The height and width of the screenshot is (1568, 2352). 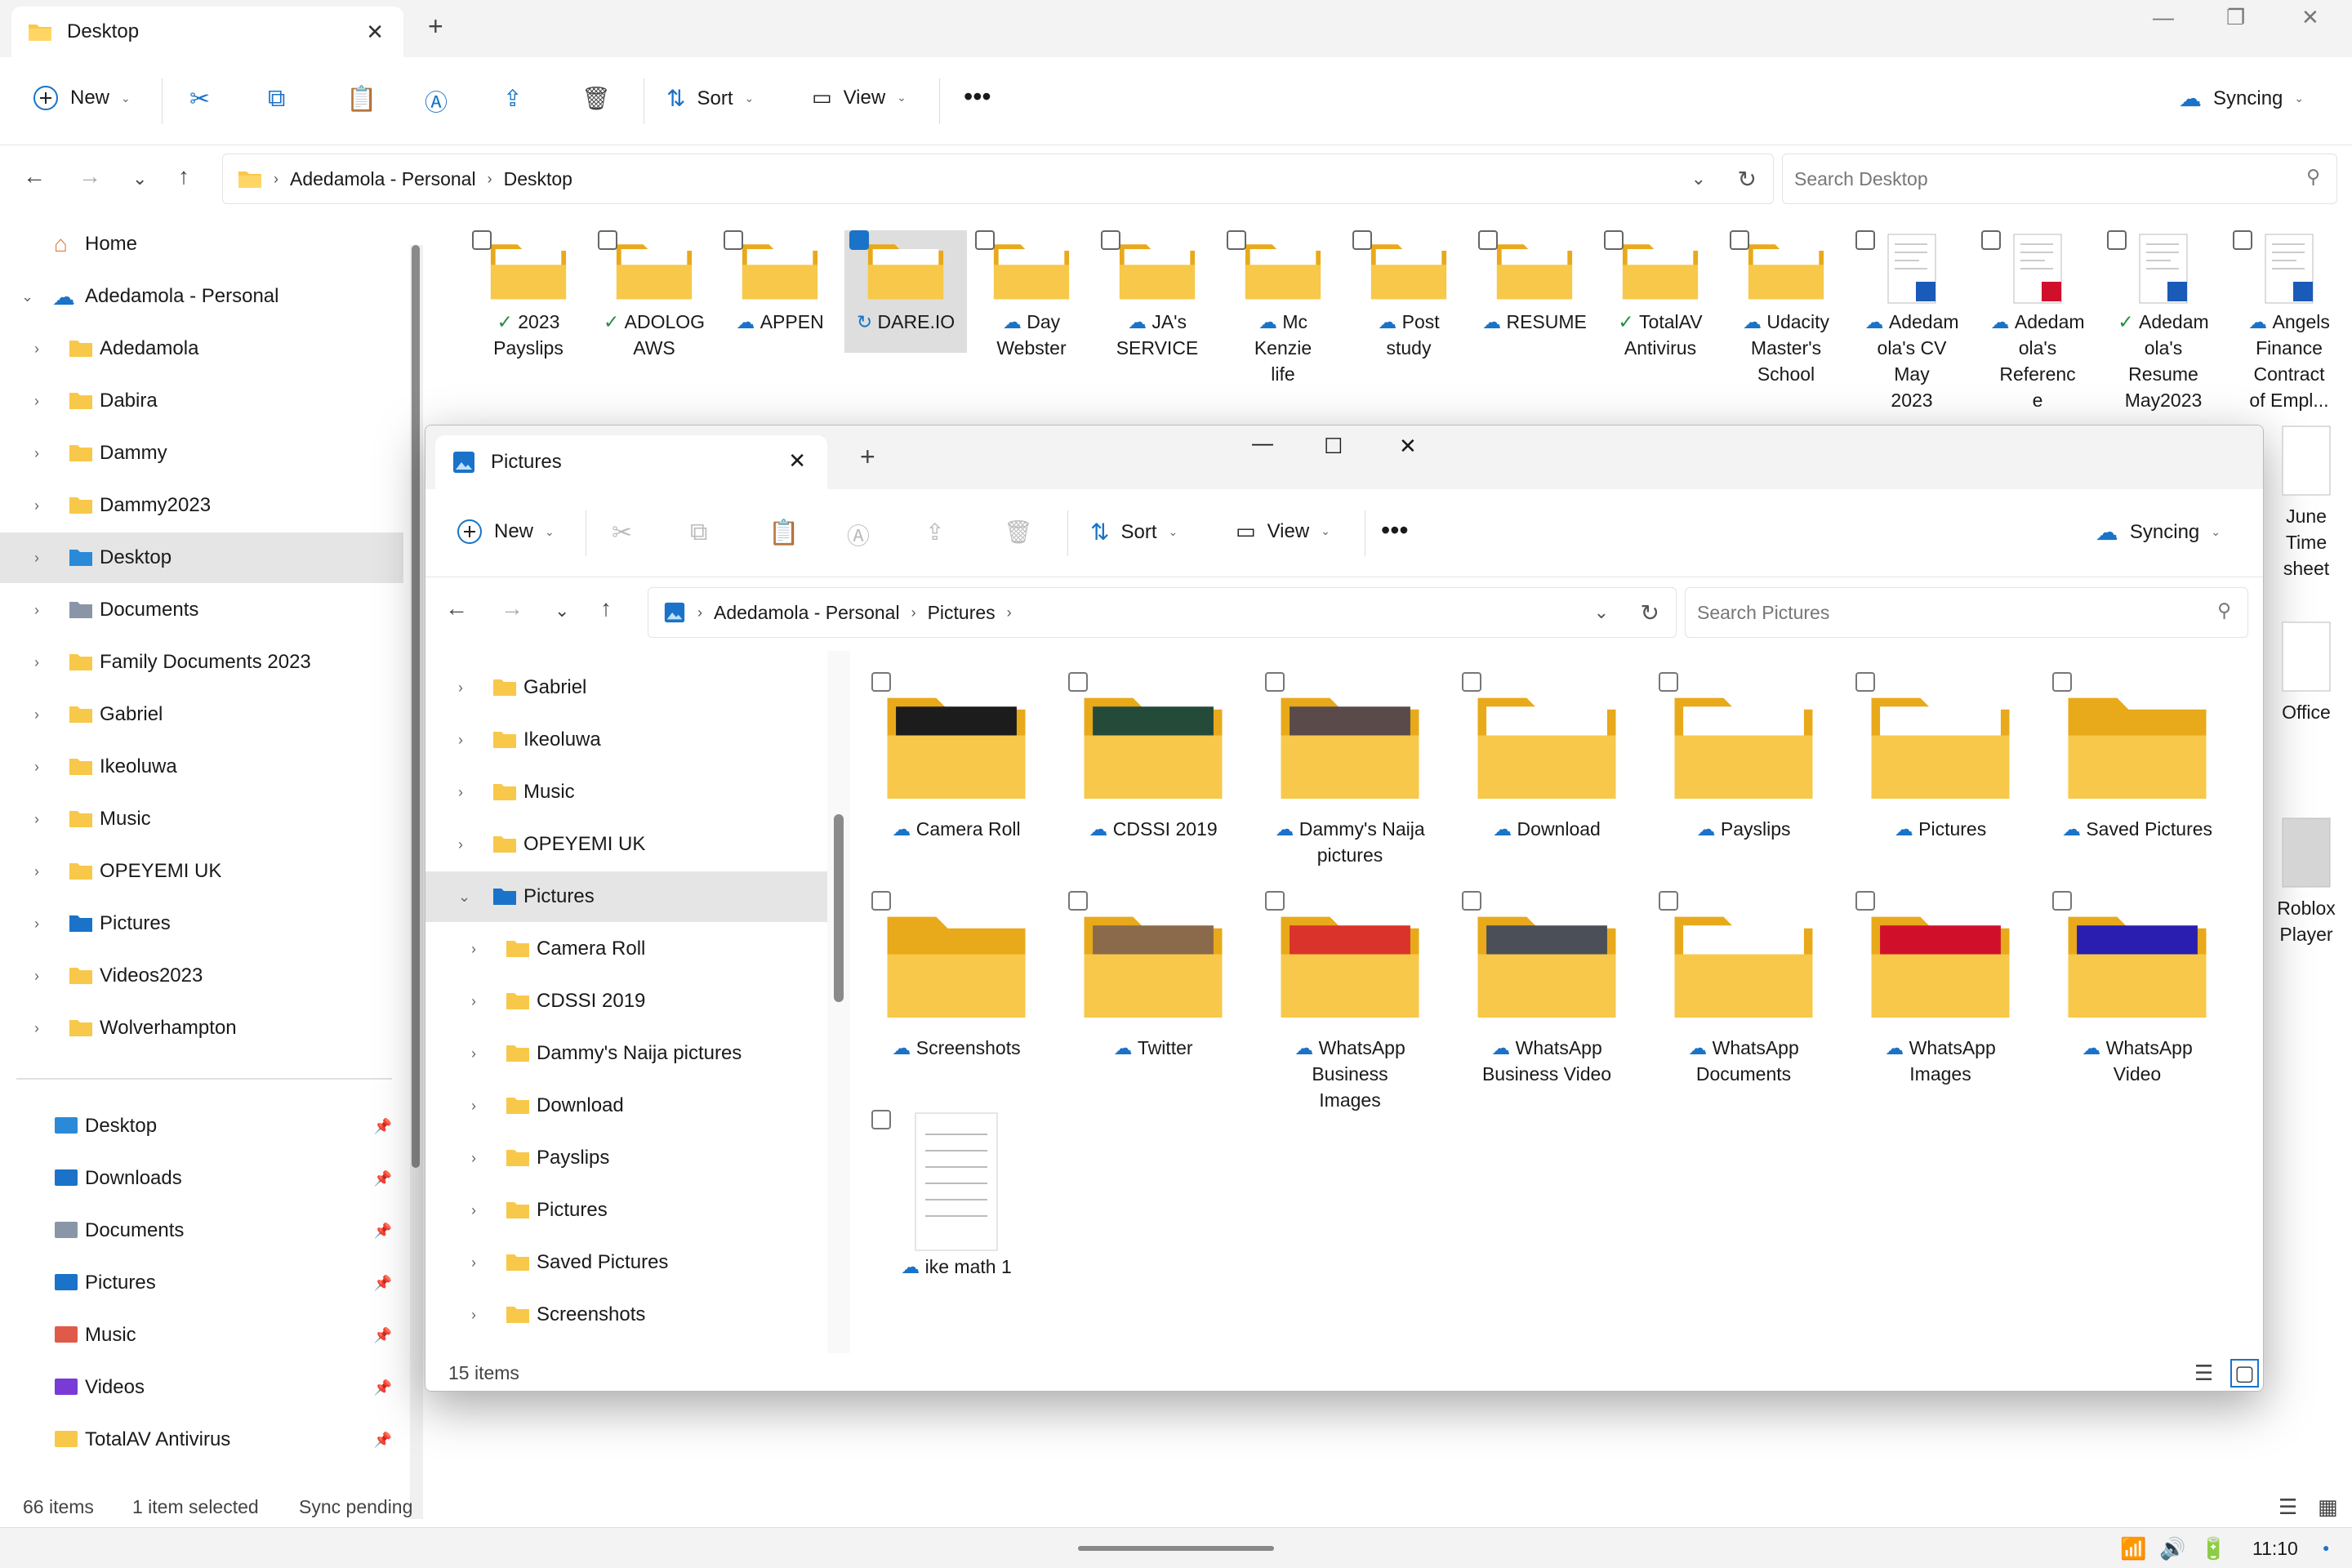 I want to click on desktop-file-item: ✓ ADOLOG AWS, so click(x=654, y=324).